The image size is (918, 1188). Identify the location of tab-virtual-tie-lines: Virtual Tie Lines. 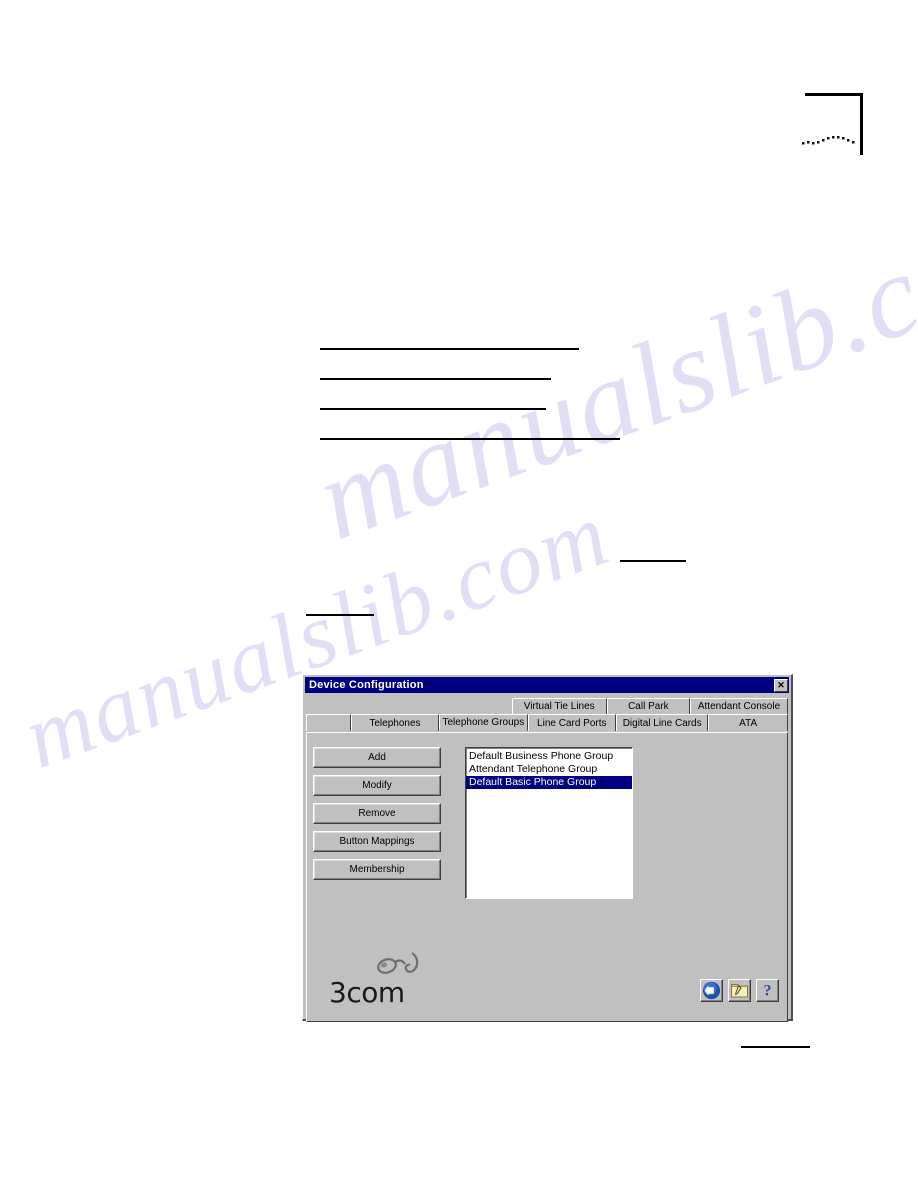
(559, 706).